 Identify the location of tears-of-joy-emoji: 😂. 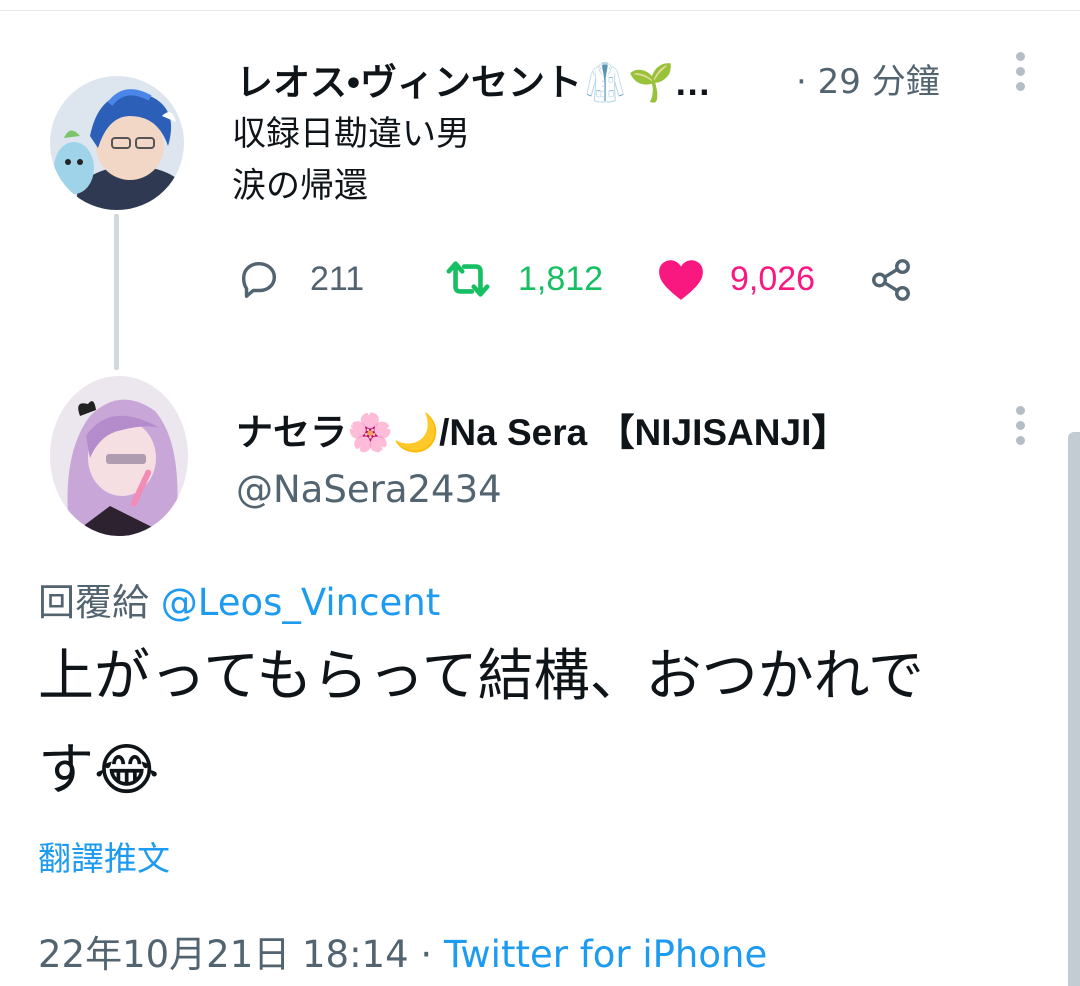
(127, 770).